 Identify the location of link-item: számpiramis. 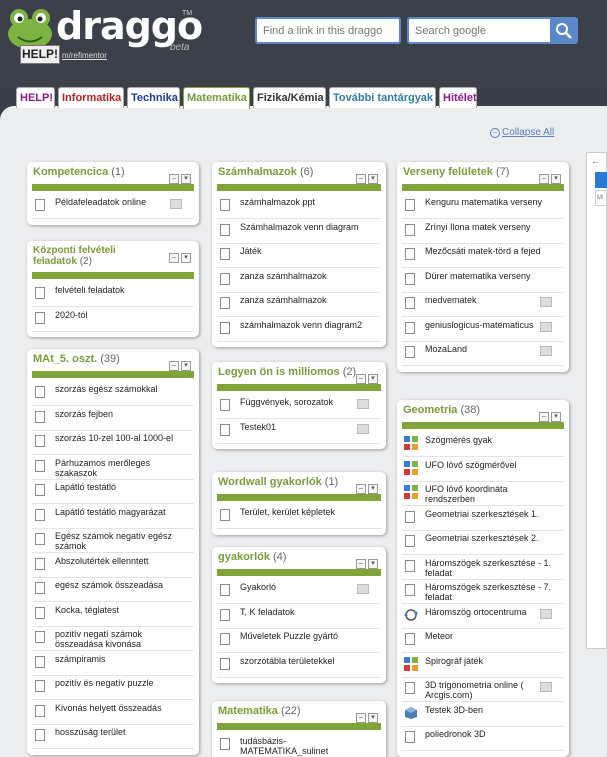
(113, 663).